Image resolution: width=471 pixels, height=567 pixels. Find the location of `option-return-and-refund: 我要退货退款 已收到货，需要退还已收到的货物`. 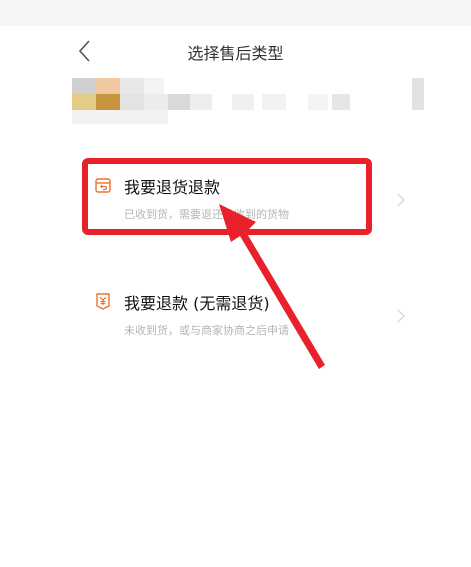

option-return-and-refund: 我要退货退款 已收到货，需要退还已收到的货物 is located at coordinates (243, 201).